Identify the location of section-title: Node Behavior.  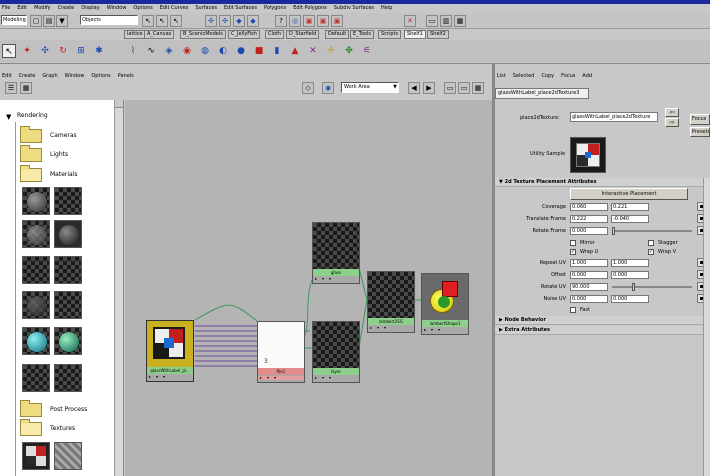
(525, 320).